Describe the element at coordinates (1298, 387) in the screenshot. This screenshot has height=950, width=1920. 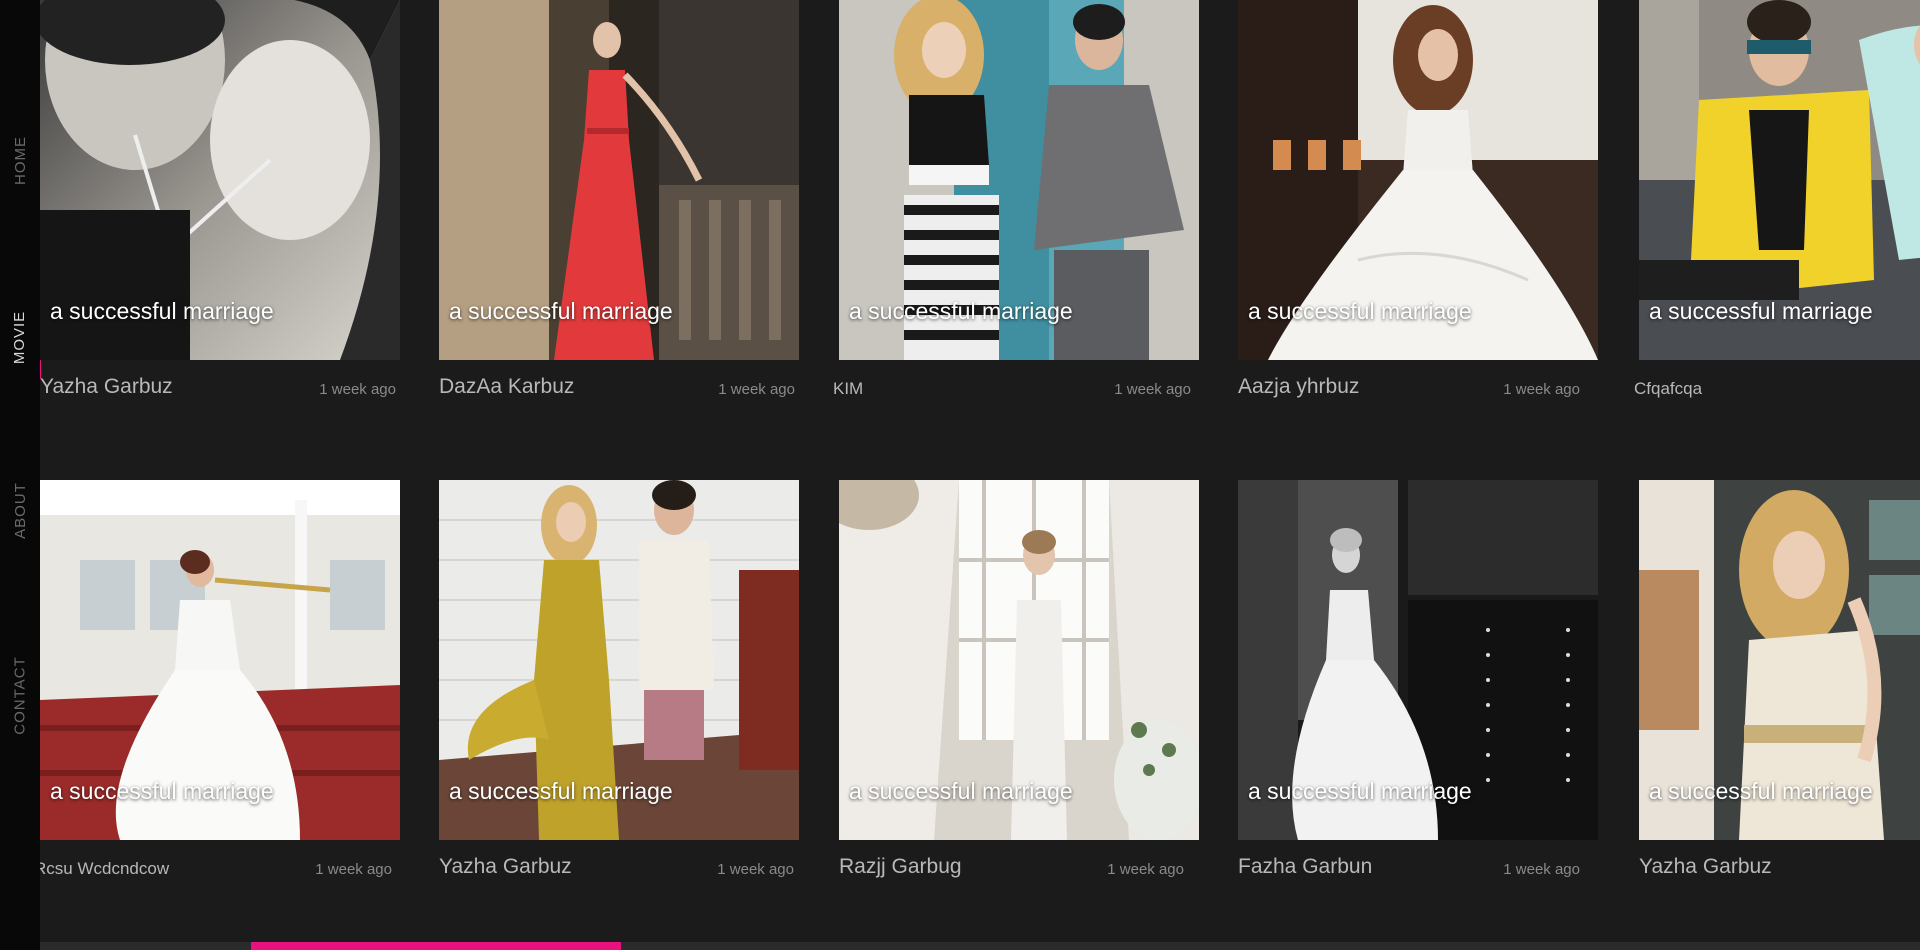
I see `card-author: Aazja yhrbuz` at that location.